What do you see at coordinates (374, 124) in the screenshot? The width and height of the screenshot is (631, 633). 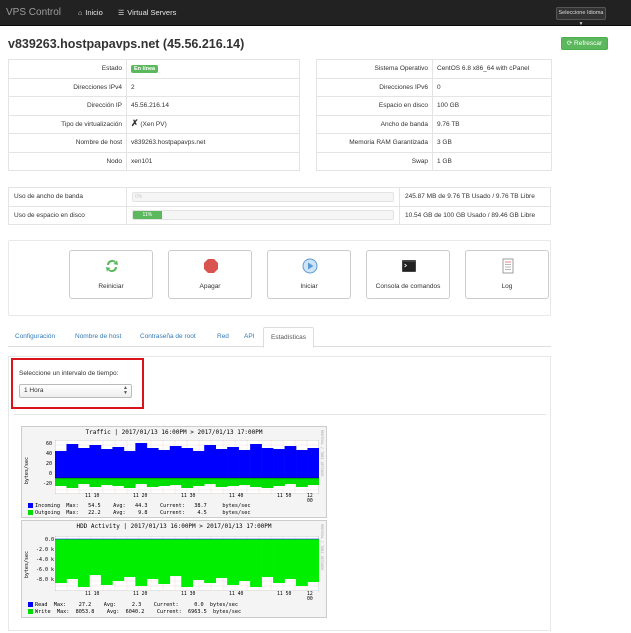 I see `info-label: Ancho de banda` at bounding box center [374, 124].